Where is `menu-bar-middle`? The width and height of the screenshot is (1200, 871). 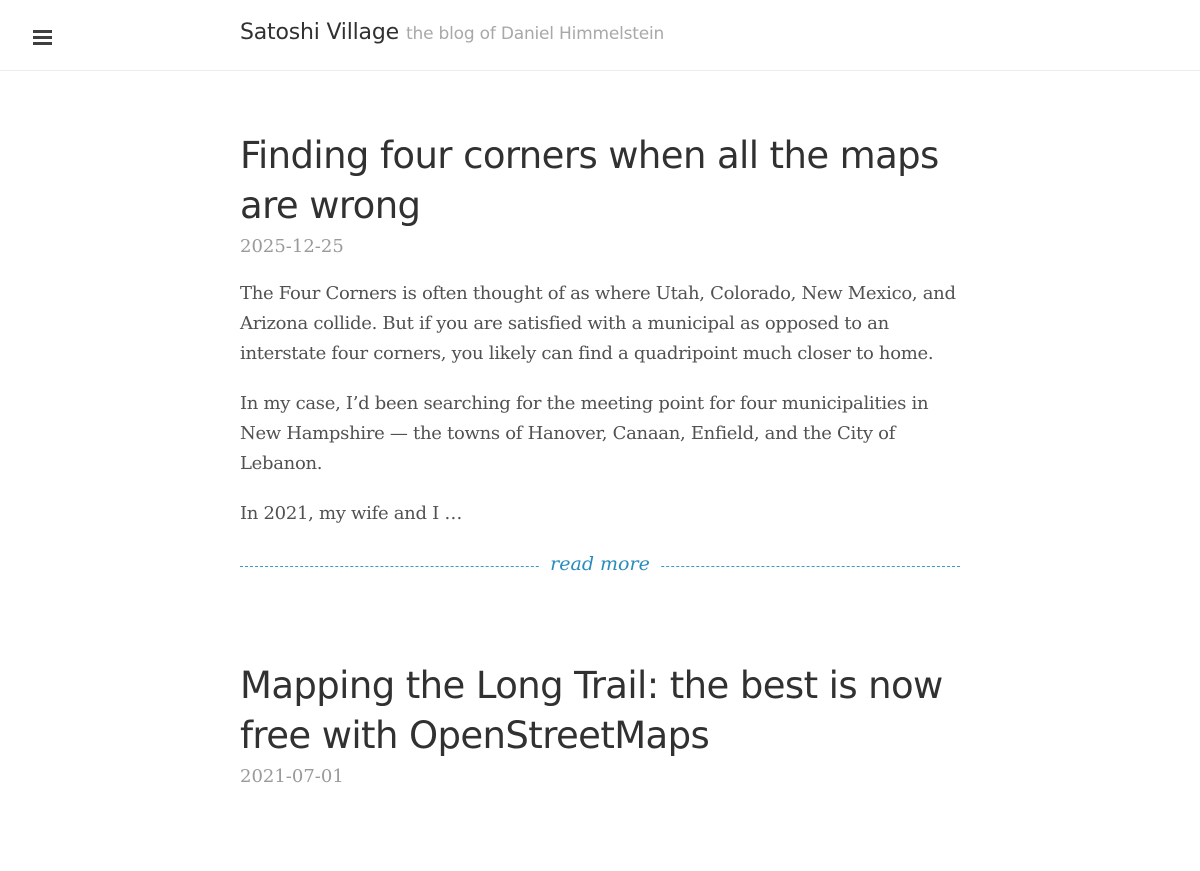 menu-bar-middle is located at coordinates (42, 37).